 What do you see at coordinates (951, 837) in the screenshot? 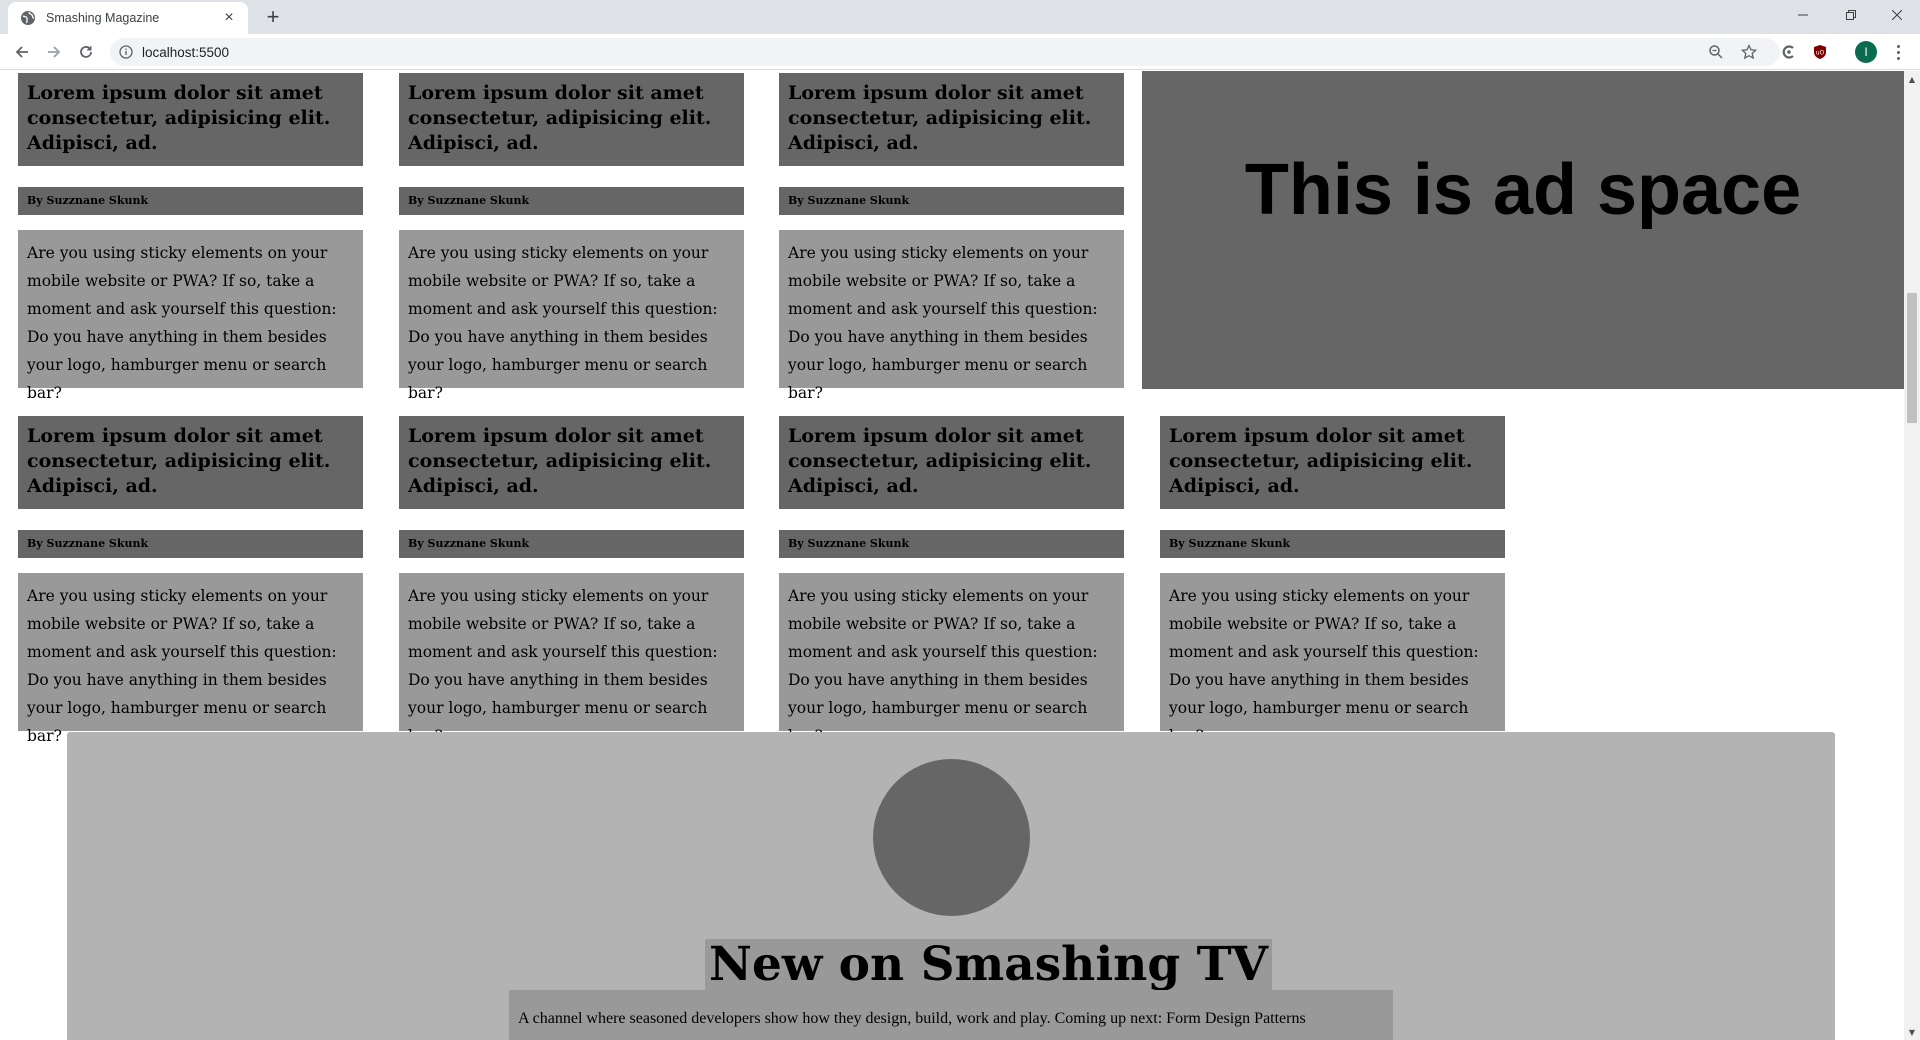
I see `tv-avatar-placeholder` at bounding box center [951, 837].